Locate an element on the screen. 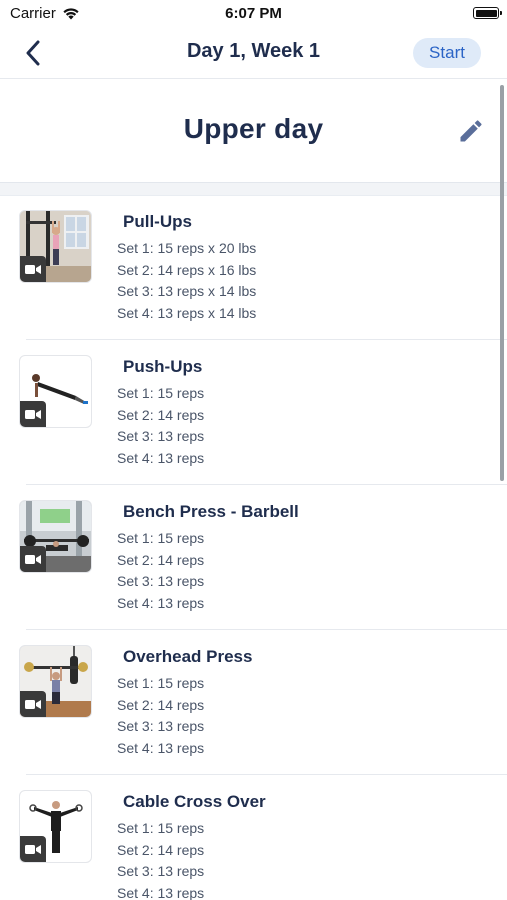 The height and width of the screenshot is (900, 507). day-header: Upper day is located at coordinates (253, 130).